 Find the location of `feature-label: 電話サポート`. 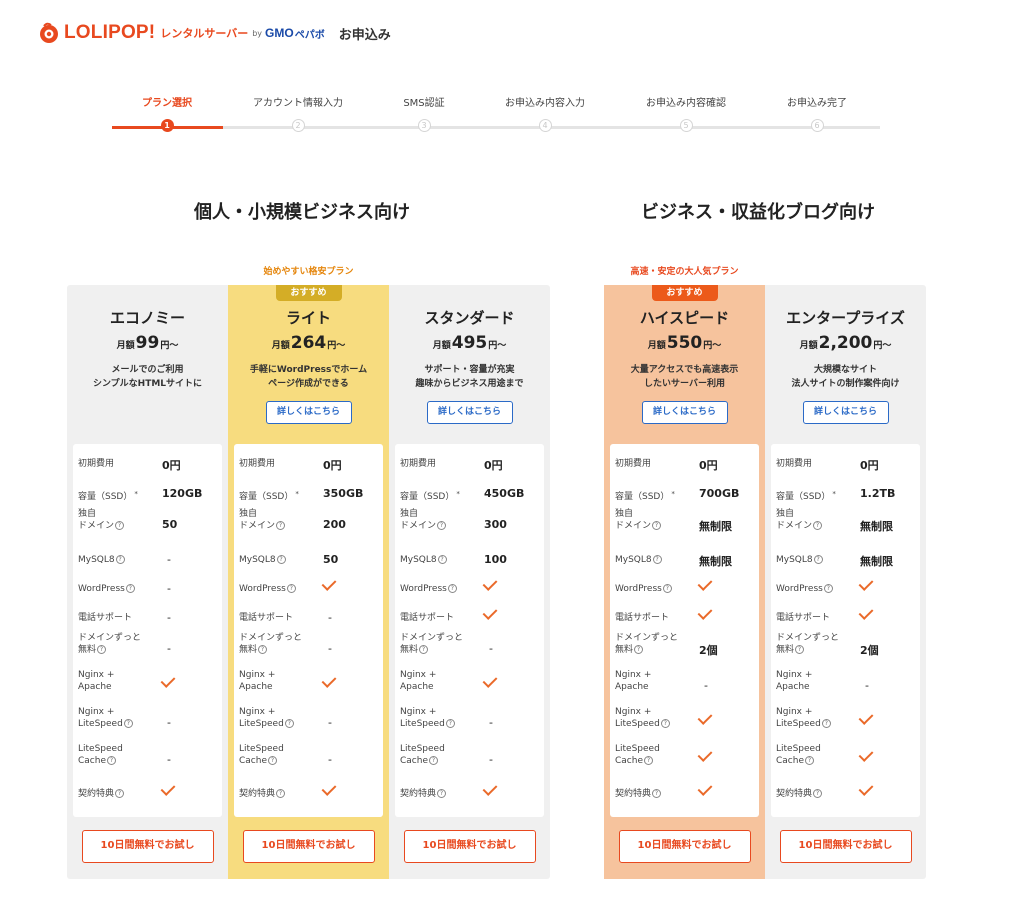

feature-label: 電話サポート is located at coordinates (803, 618).